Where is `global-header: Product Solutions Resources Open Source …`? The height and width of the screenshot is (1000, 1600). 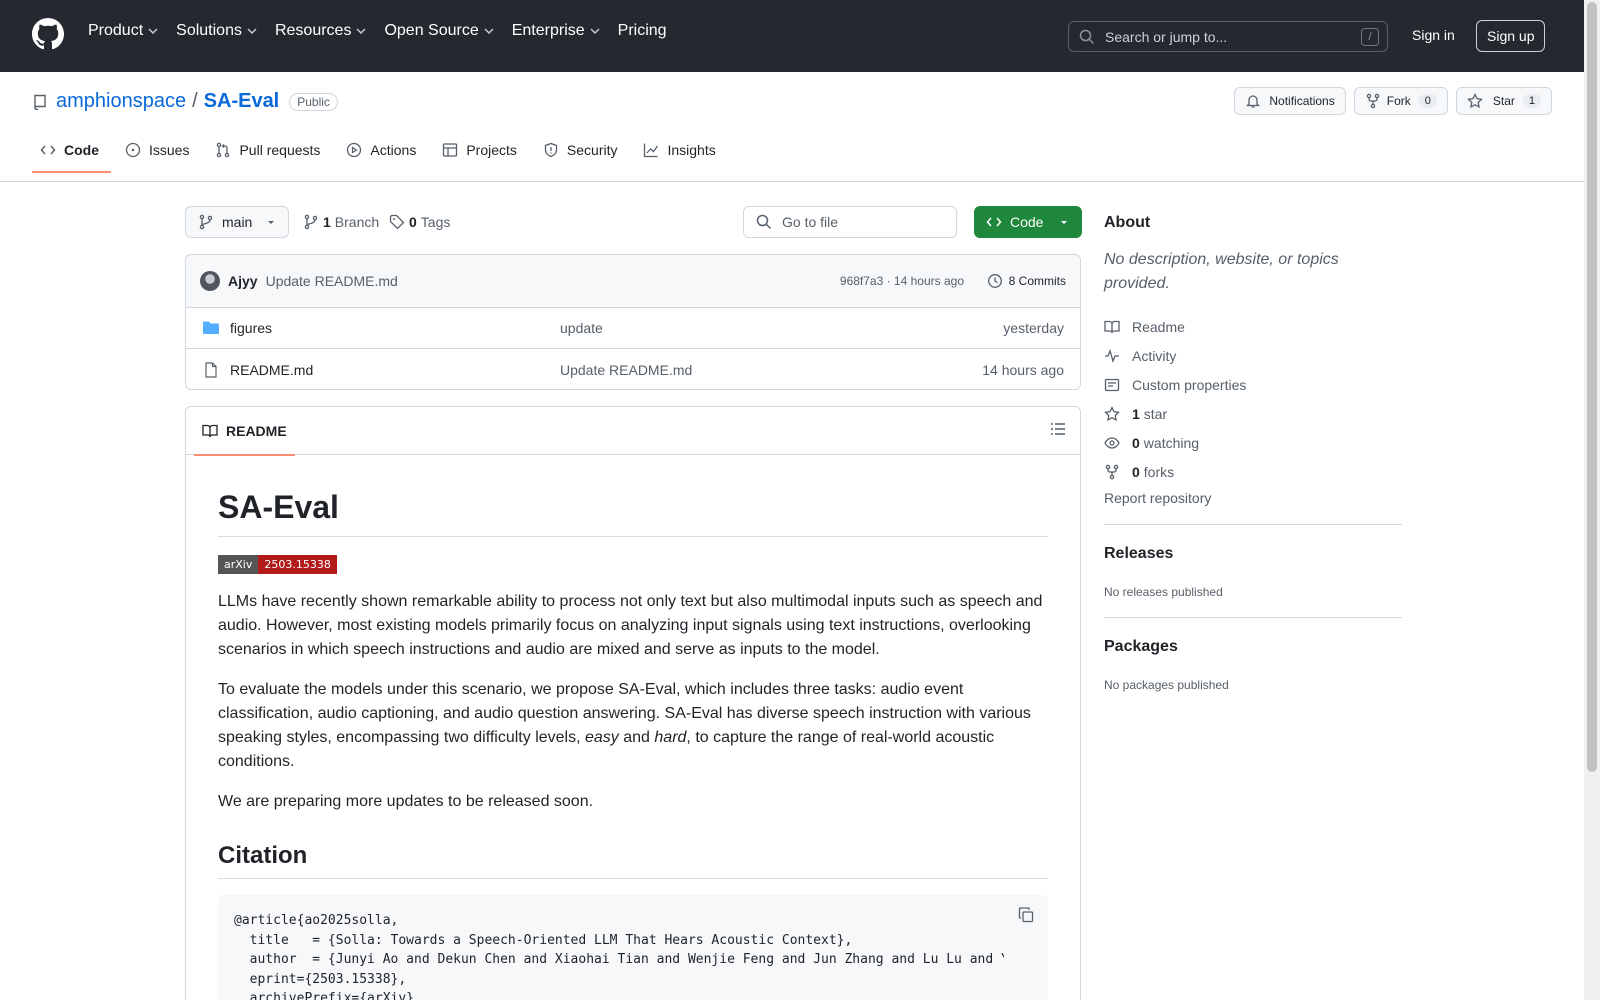
global-header: Product Solutions Resources Open Source … is located at coordinates (792, 36).